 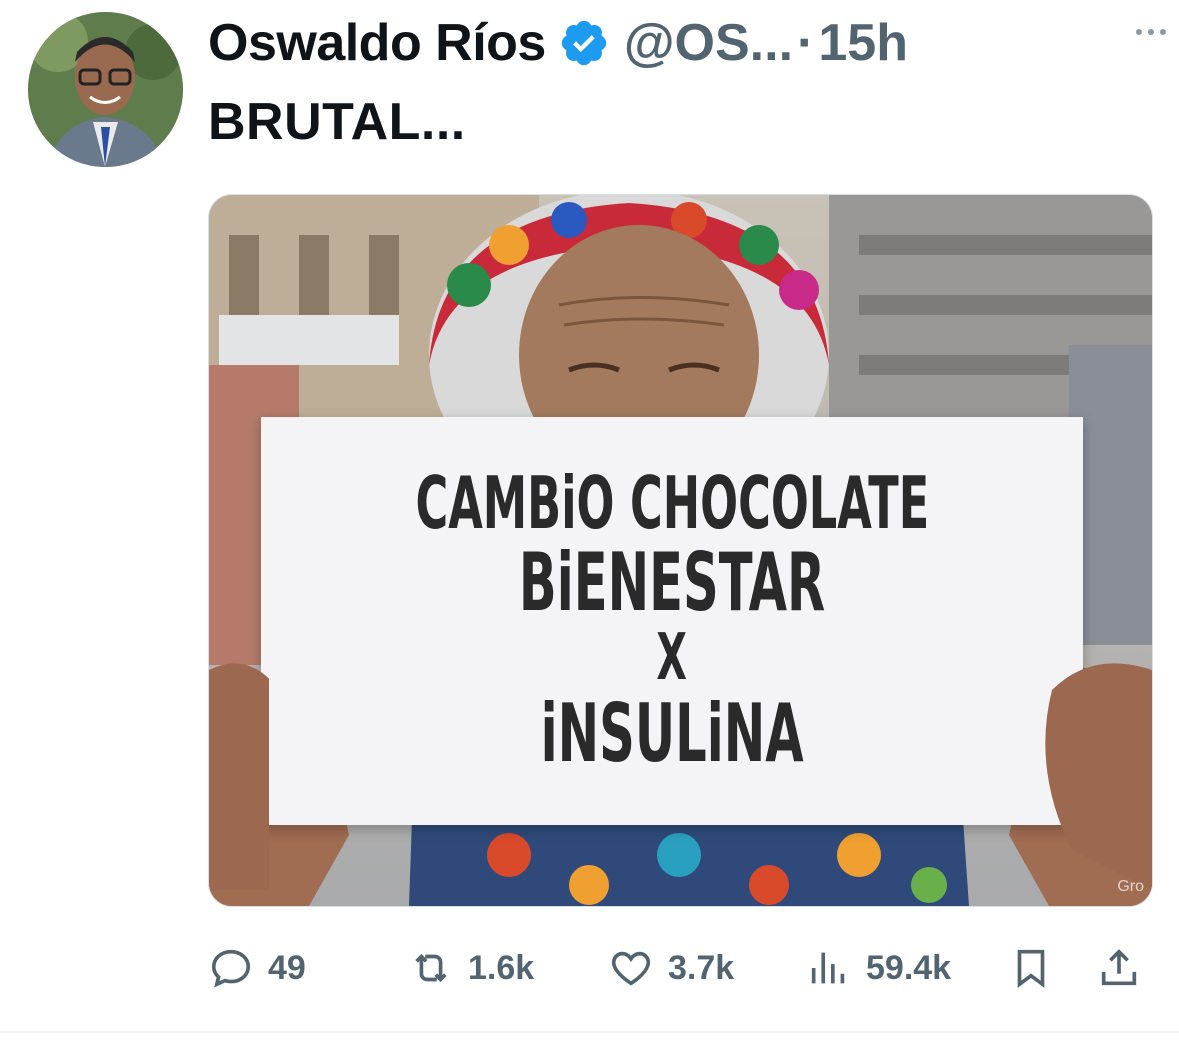 I want to click on watermark: Gro, so click(x=1130, y=886).